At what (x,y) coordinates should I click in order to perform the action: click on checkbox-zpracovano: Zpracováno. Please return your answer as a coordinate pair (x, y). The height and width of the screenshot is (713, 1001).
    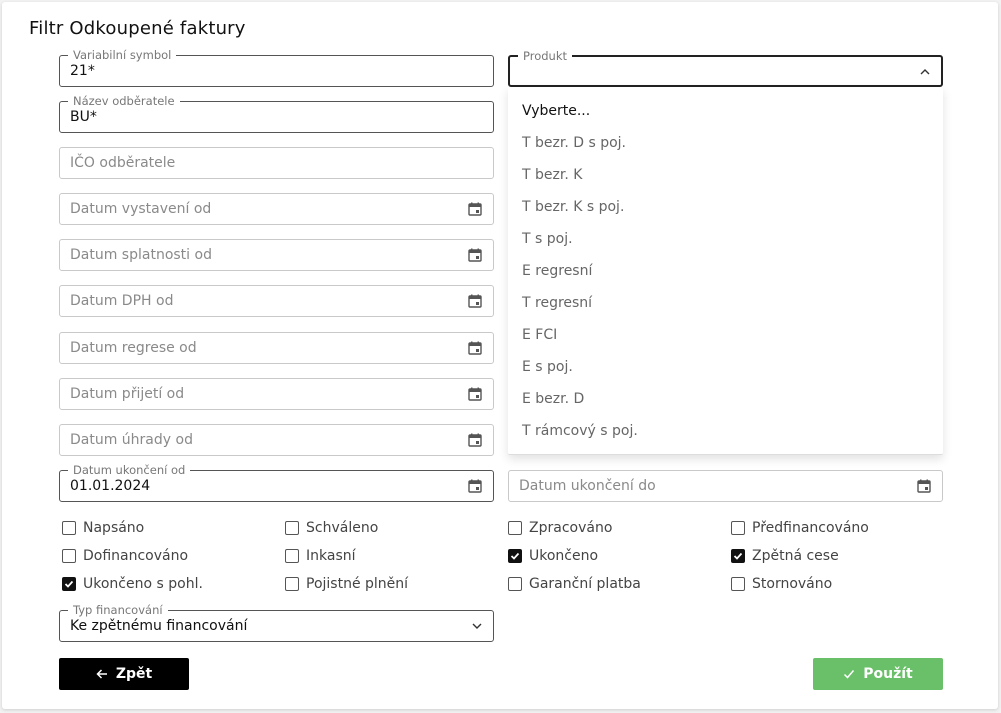
    Looking at the image, I should click on (560, 528).